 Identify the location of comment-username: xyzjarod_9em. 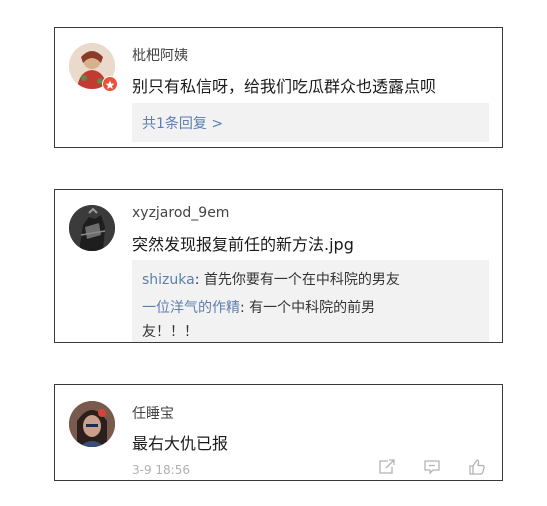
(180, 213).